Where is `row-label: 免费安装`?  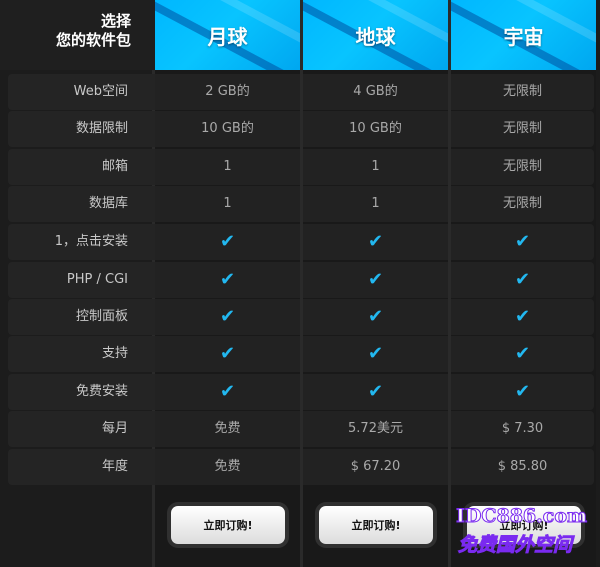 row-label: 免费安装 is located at coordinates (81, 392).